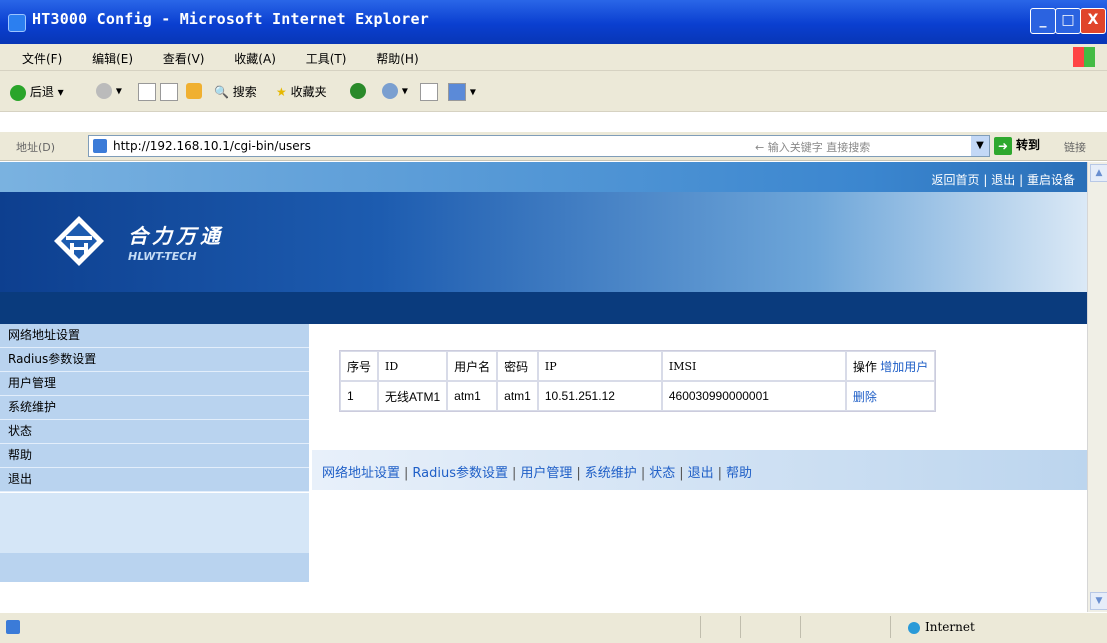  I want to click on favorites-label: 收藏夹, so click(308, 92).